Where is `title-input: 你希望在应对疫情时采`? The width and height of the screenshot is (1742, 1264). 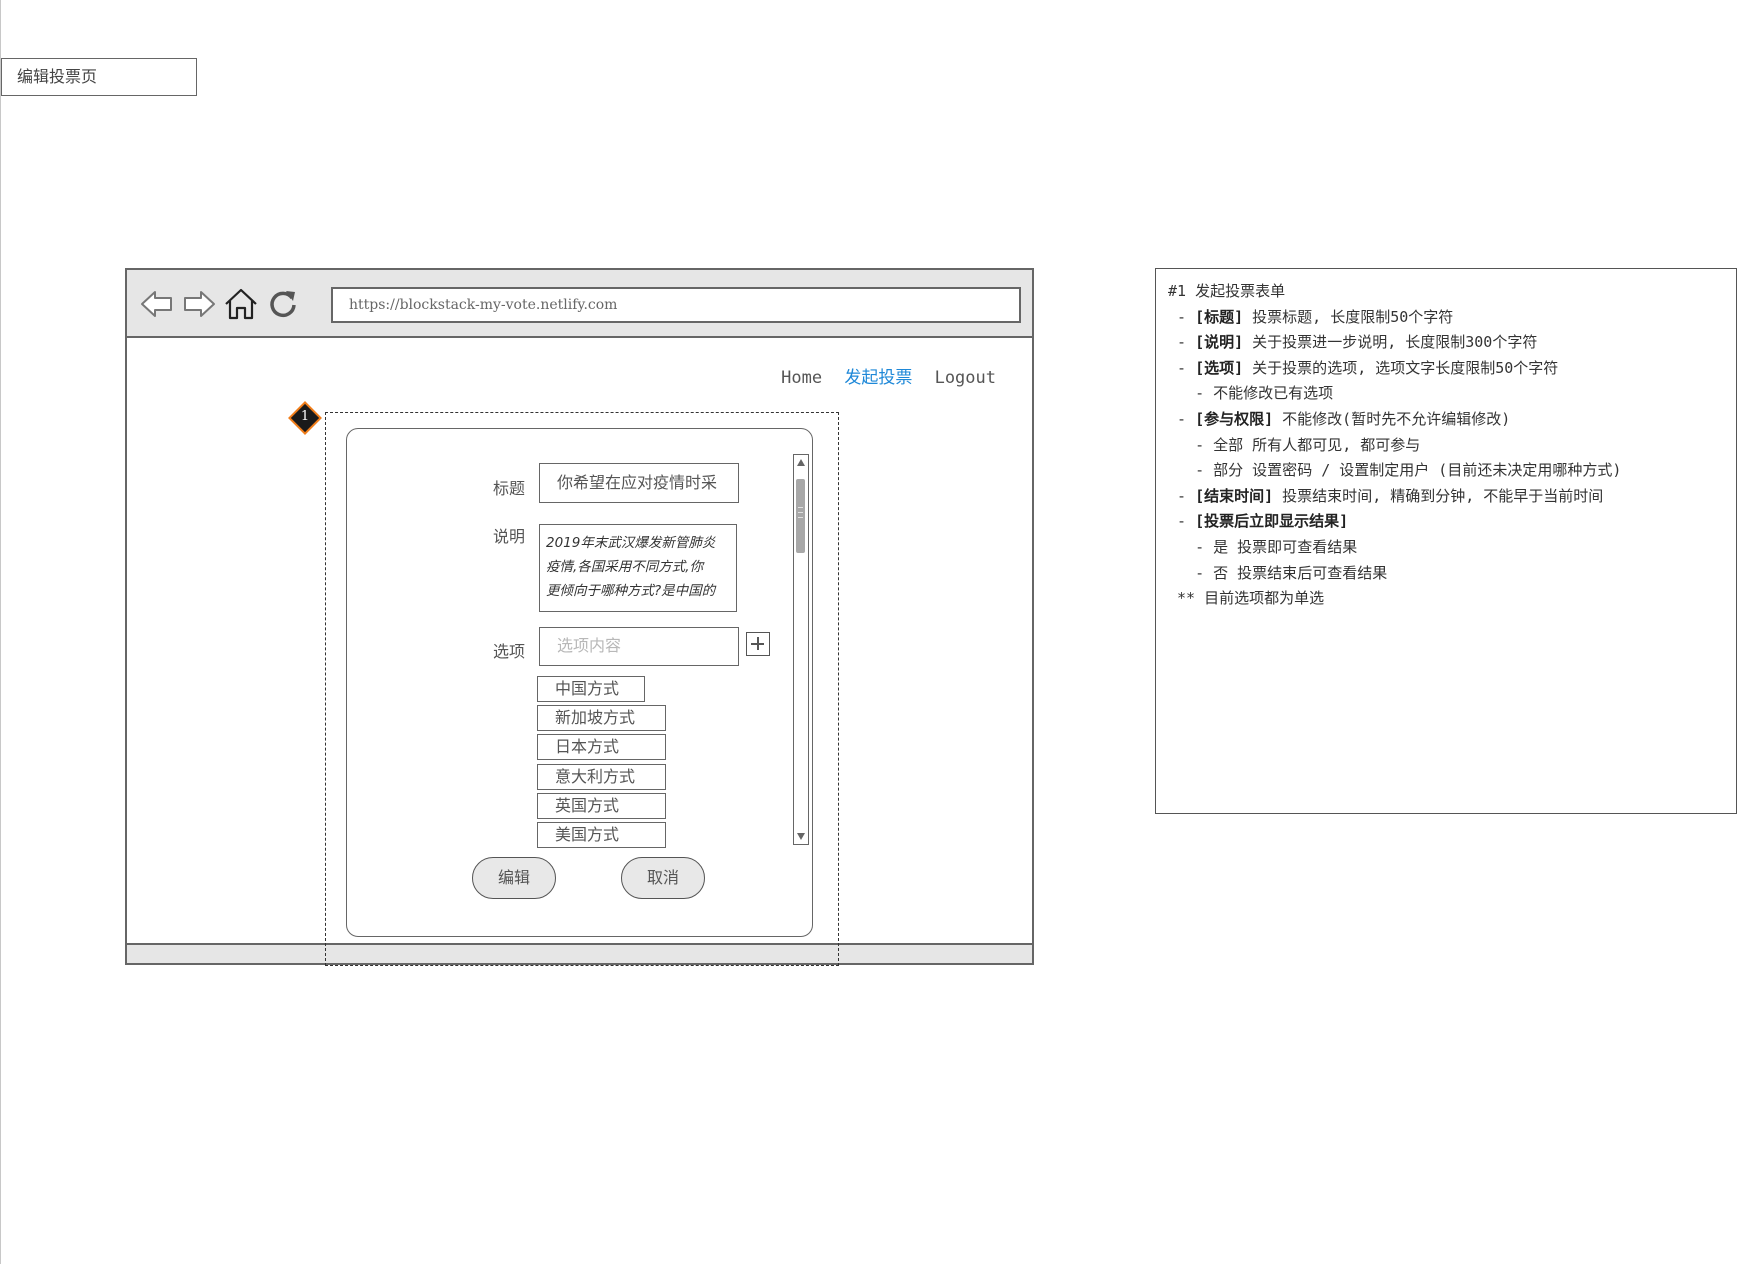 title-input: 你希望在应对疫情时采 is located at coordinates (639, 483).